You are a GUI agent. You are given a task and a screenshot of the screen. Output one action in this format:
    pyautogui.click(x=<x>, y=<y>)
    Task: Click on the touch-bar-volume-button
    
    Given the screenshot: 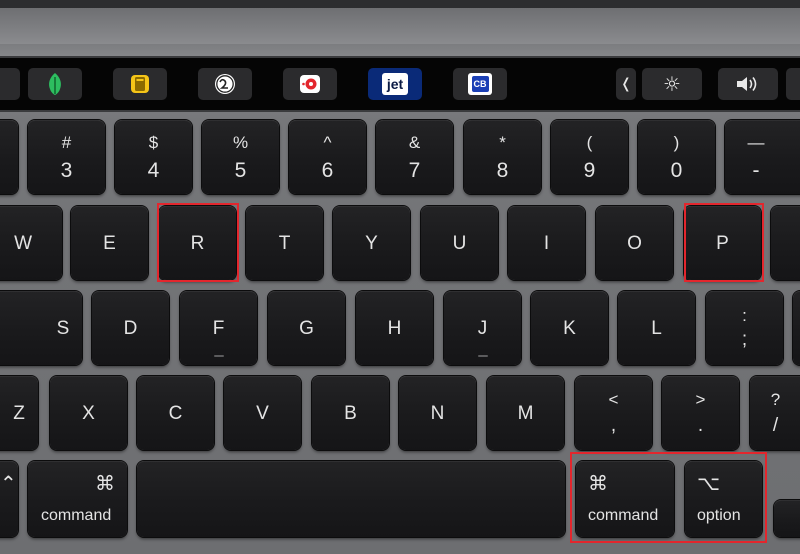 What is the action you would take?
    pyautogui.click(x=748, y=84)
    